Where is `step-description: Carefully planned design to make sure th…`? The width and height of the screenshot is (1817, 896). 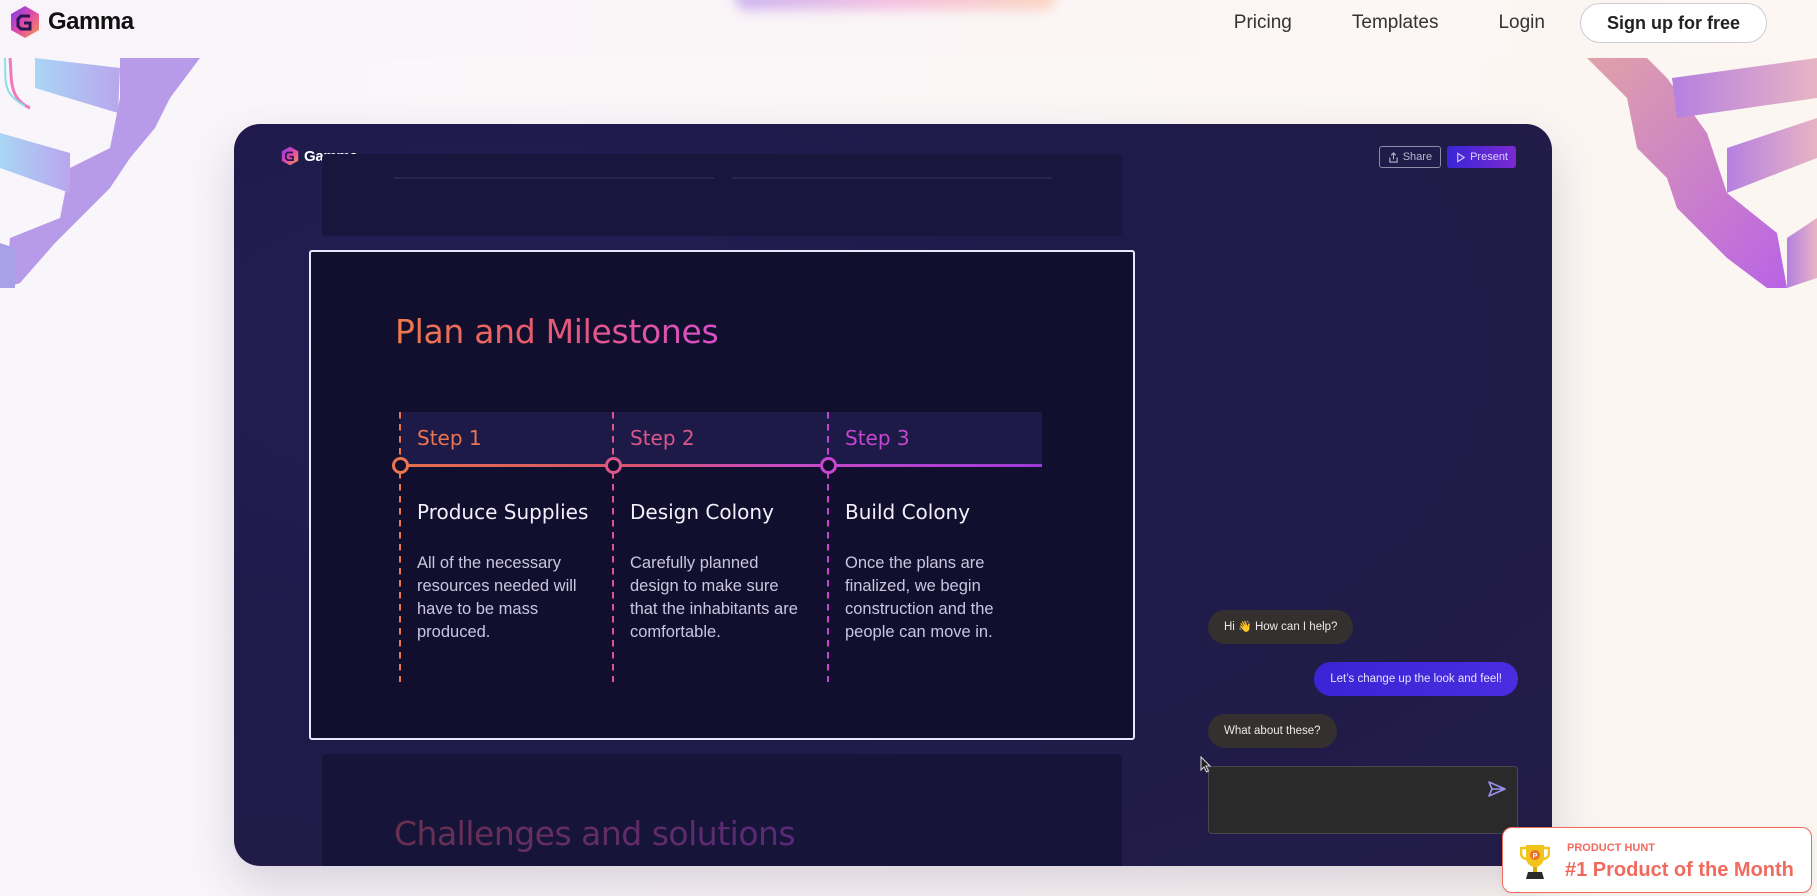
step-description: Carefully planned design to make sure th… is located at coordinates (714, 597).